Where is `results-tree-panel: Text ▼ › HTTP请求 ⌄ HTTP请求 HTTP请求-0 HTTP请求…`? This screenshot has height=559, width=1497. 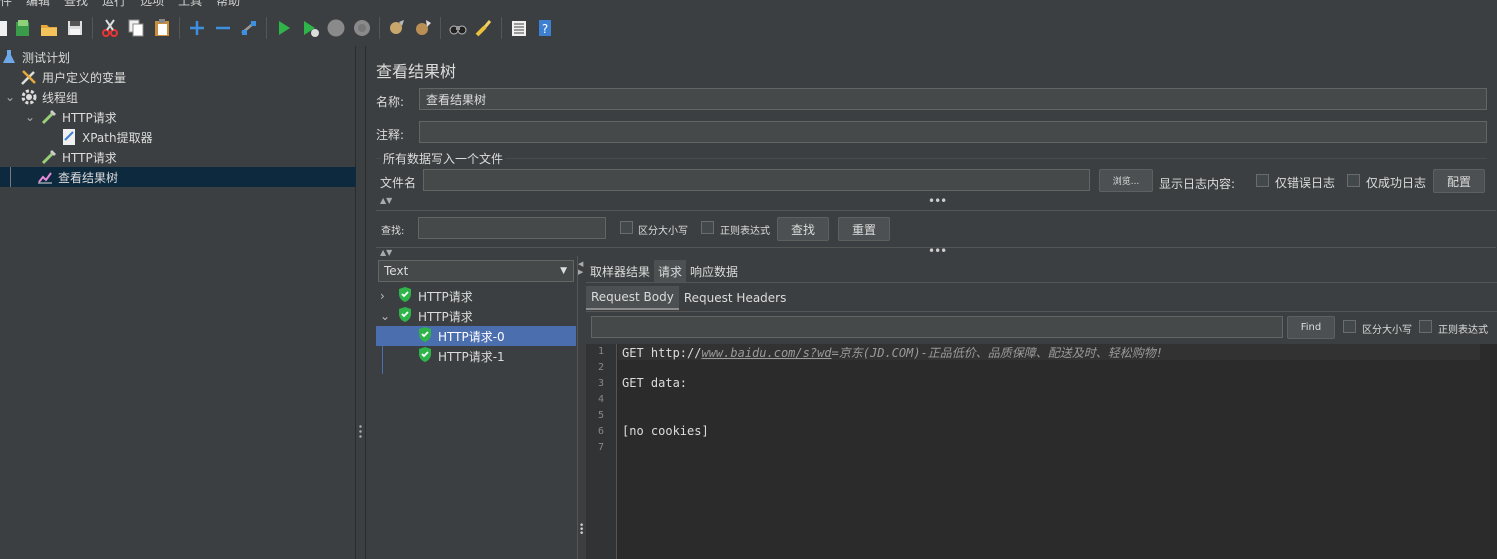 results-tree-panel: Text ▼ › HTTP请求 ⌄ HTTP请求 HTTP请求-0 HTTP请求… is located at coordinates (476, 407).